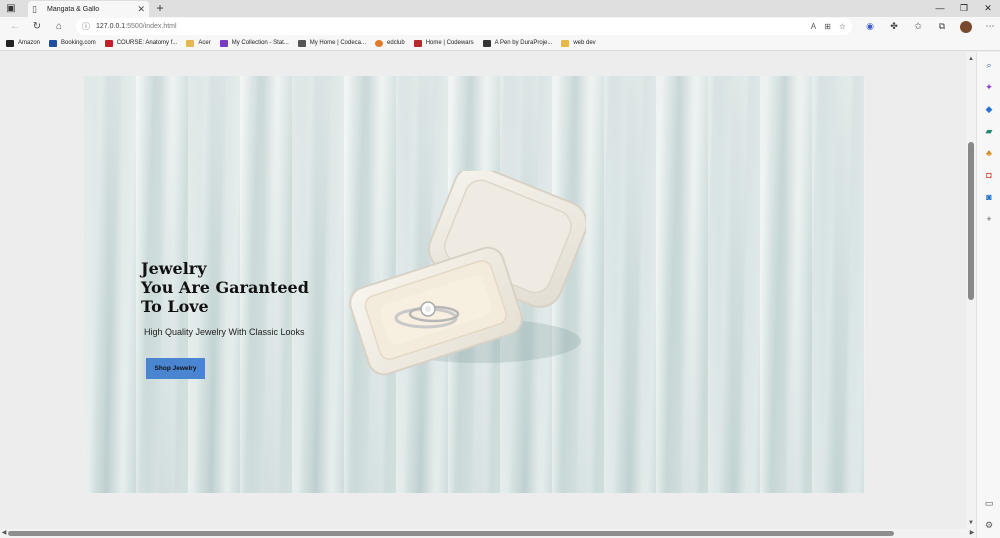  Describe the element at coordinates (11, 8) in the screenshot. I see `tab-actions-icon: ▣` at that location.